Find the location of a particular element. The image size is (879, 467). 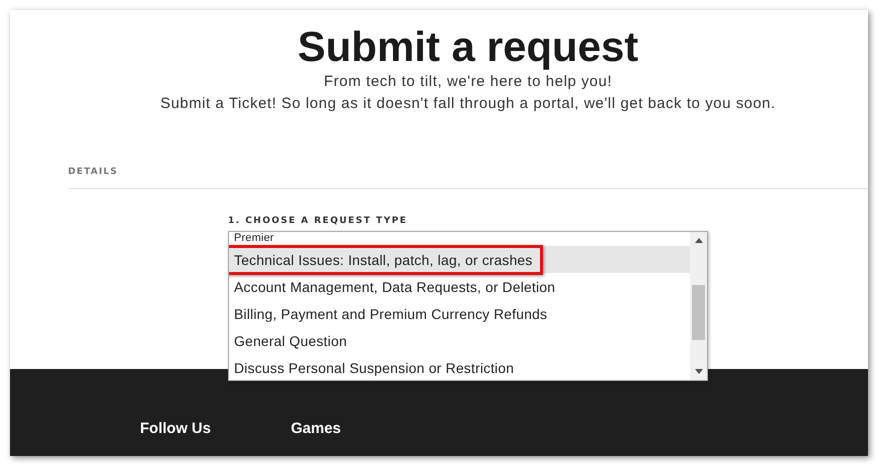

list-option: Technical Issues: Install, patch, lag, or crashes is located at coordinates (459, 259).